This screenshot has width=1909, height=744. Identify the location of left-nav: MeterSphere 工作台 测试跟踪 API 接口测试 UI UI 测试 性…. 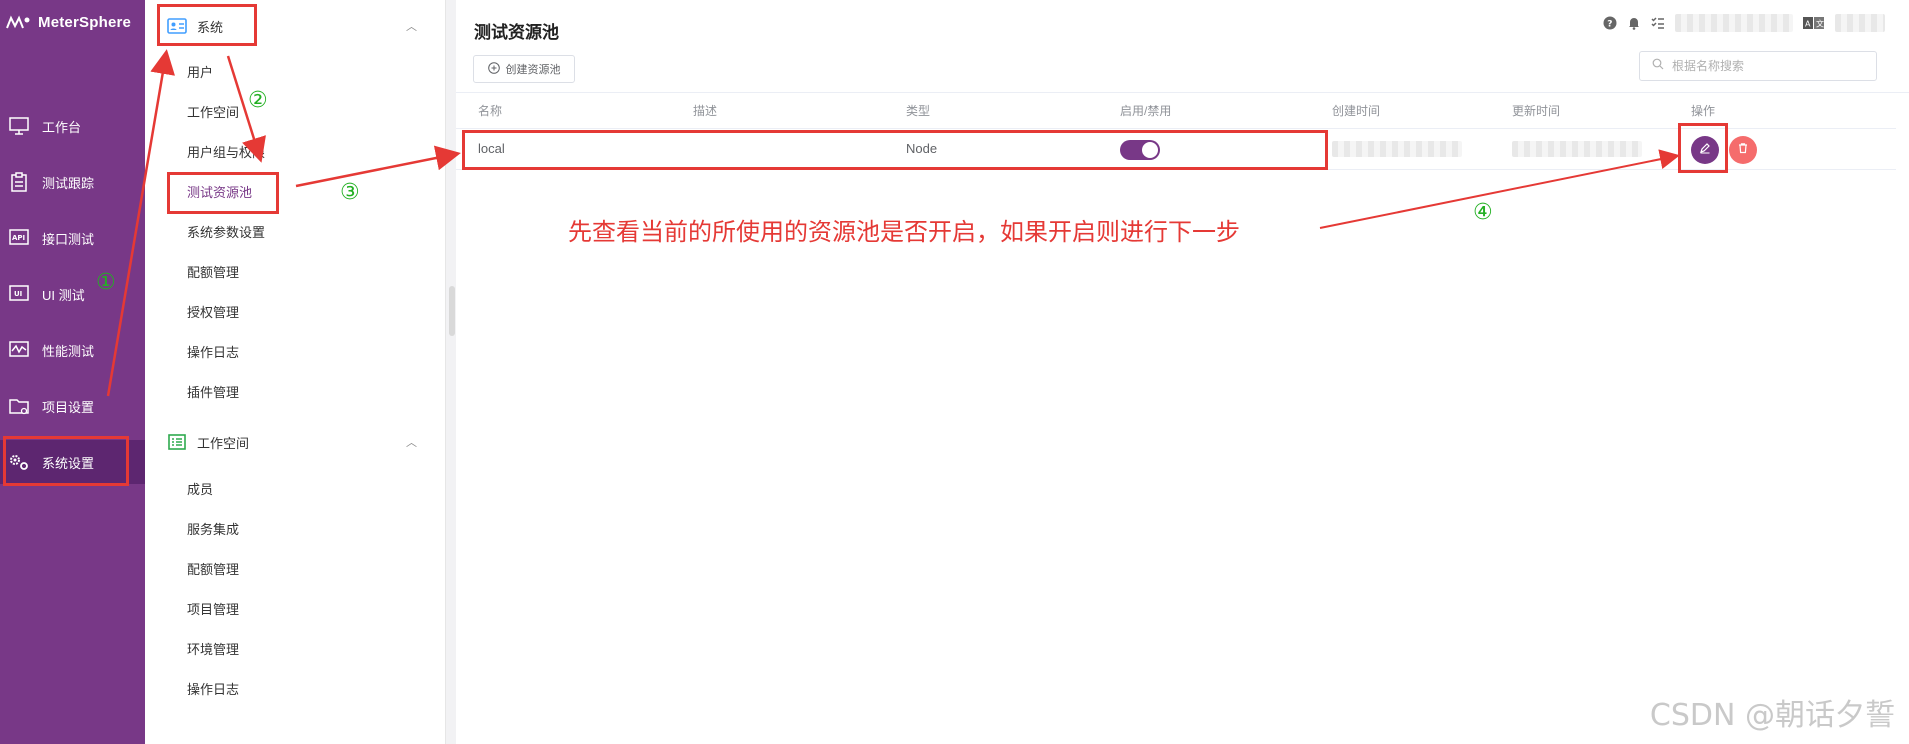
(72, 372).